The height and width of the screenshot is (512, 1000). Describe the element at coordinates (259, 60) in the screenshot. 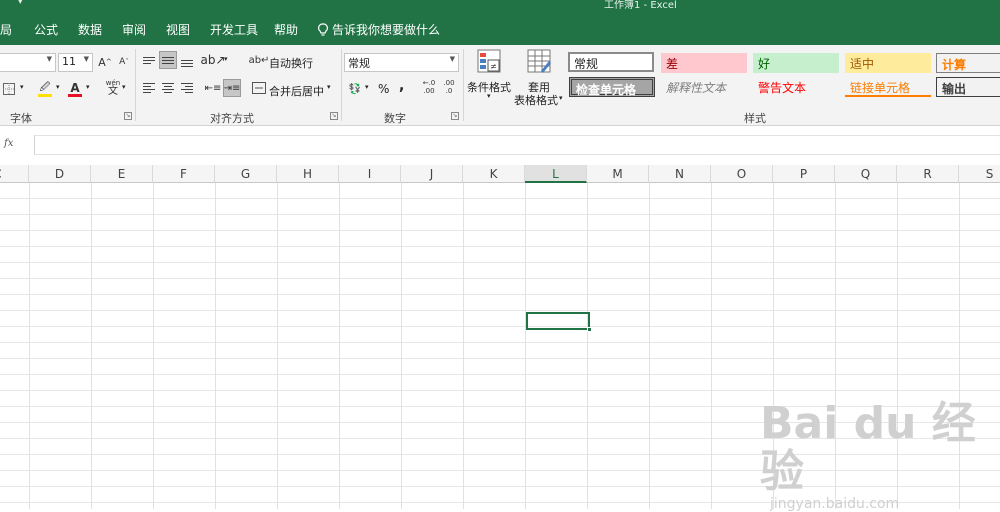

I see `wrap-text-icon: ab↵` at that location.